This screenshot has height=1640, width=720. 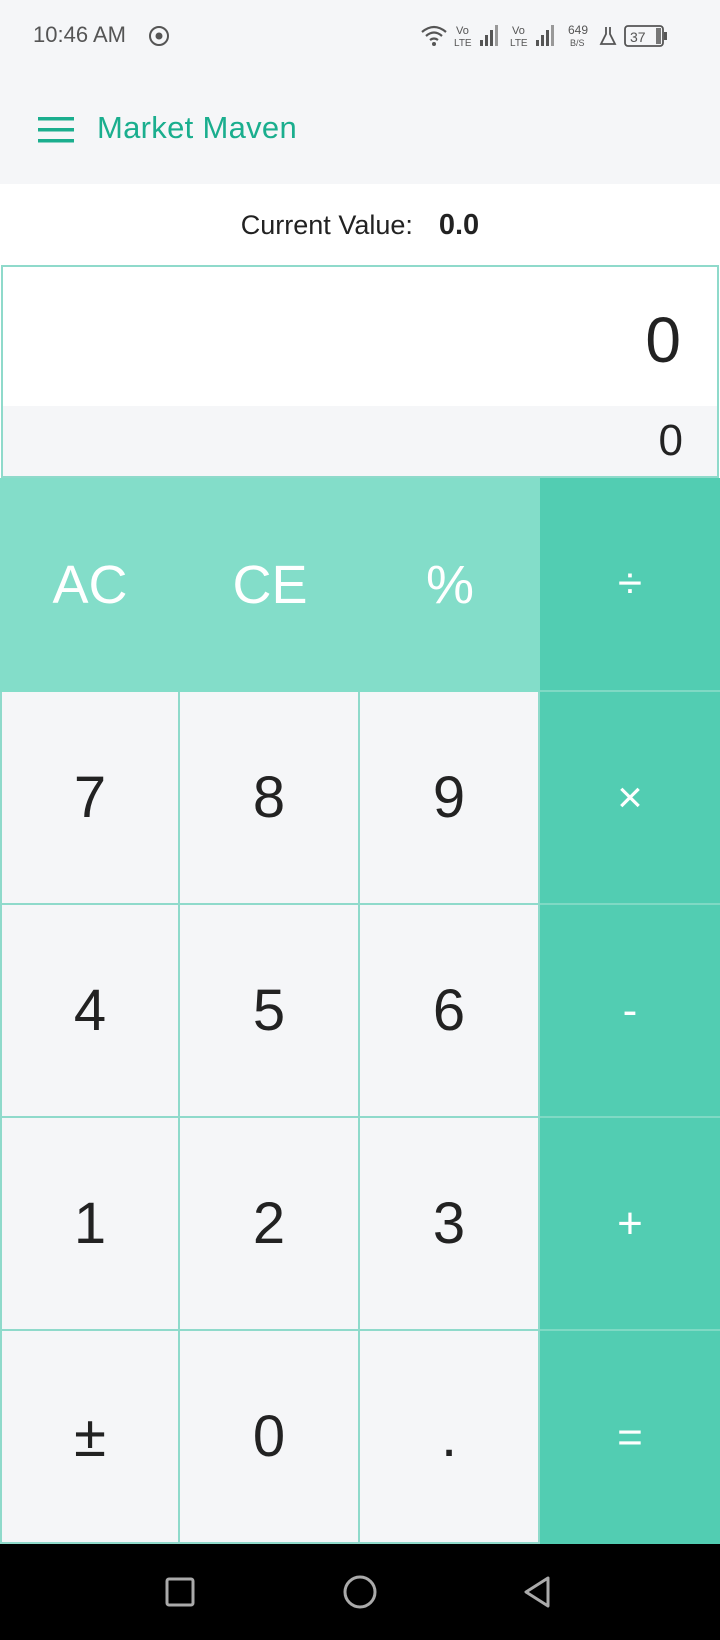 I want to click on digit-5-button: 5, so click(x=270, y=1011).